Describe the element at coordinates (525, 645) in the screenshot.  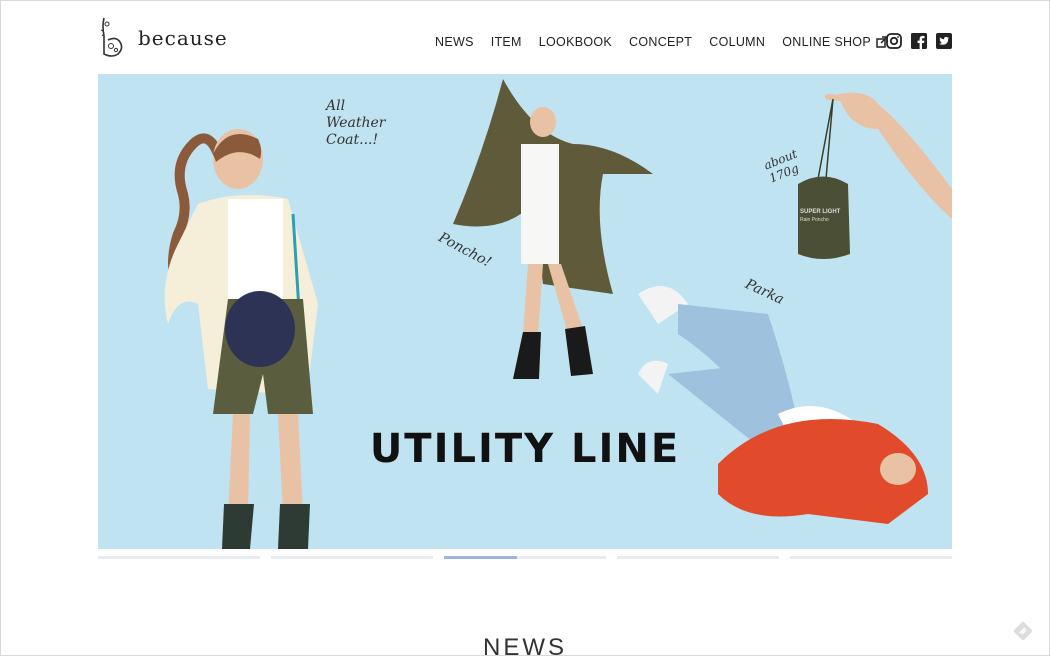
I see `news-section-heading: NEWS` at that location.